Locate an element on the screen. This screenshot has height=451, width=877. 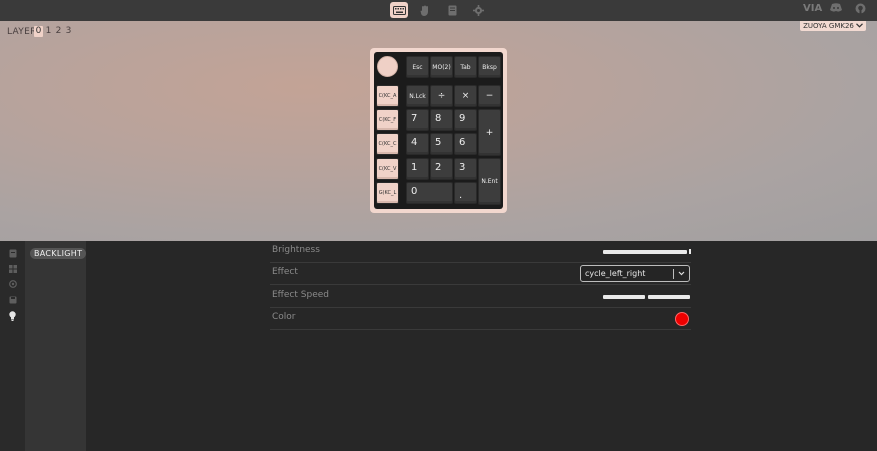
key-macro-4: C(KC_V is located at coordinates (387, 169).